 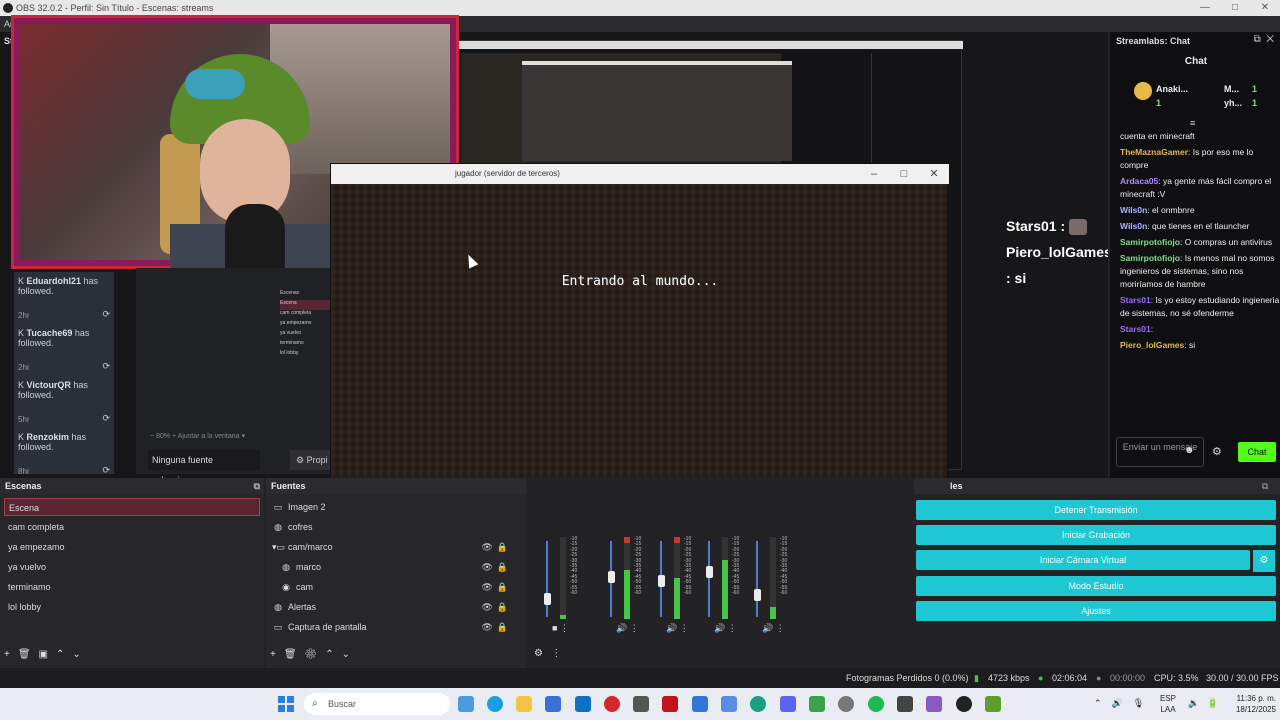 What do you see at coordinates (1257, 452) in the screenshot?
I see `chat-send-button: Chat` at bounding box center [1257, 452].